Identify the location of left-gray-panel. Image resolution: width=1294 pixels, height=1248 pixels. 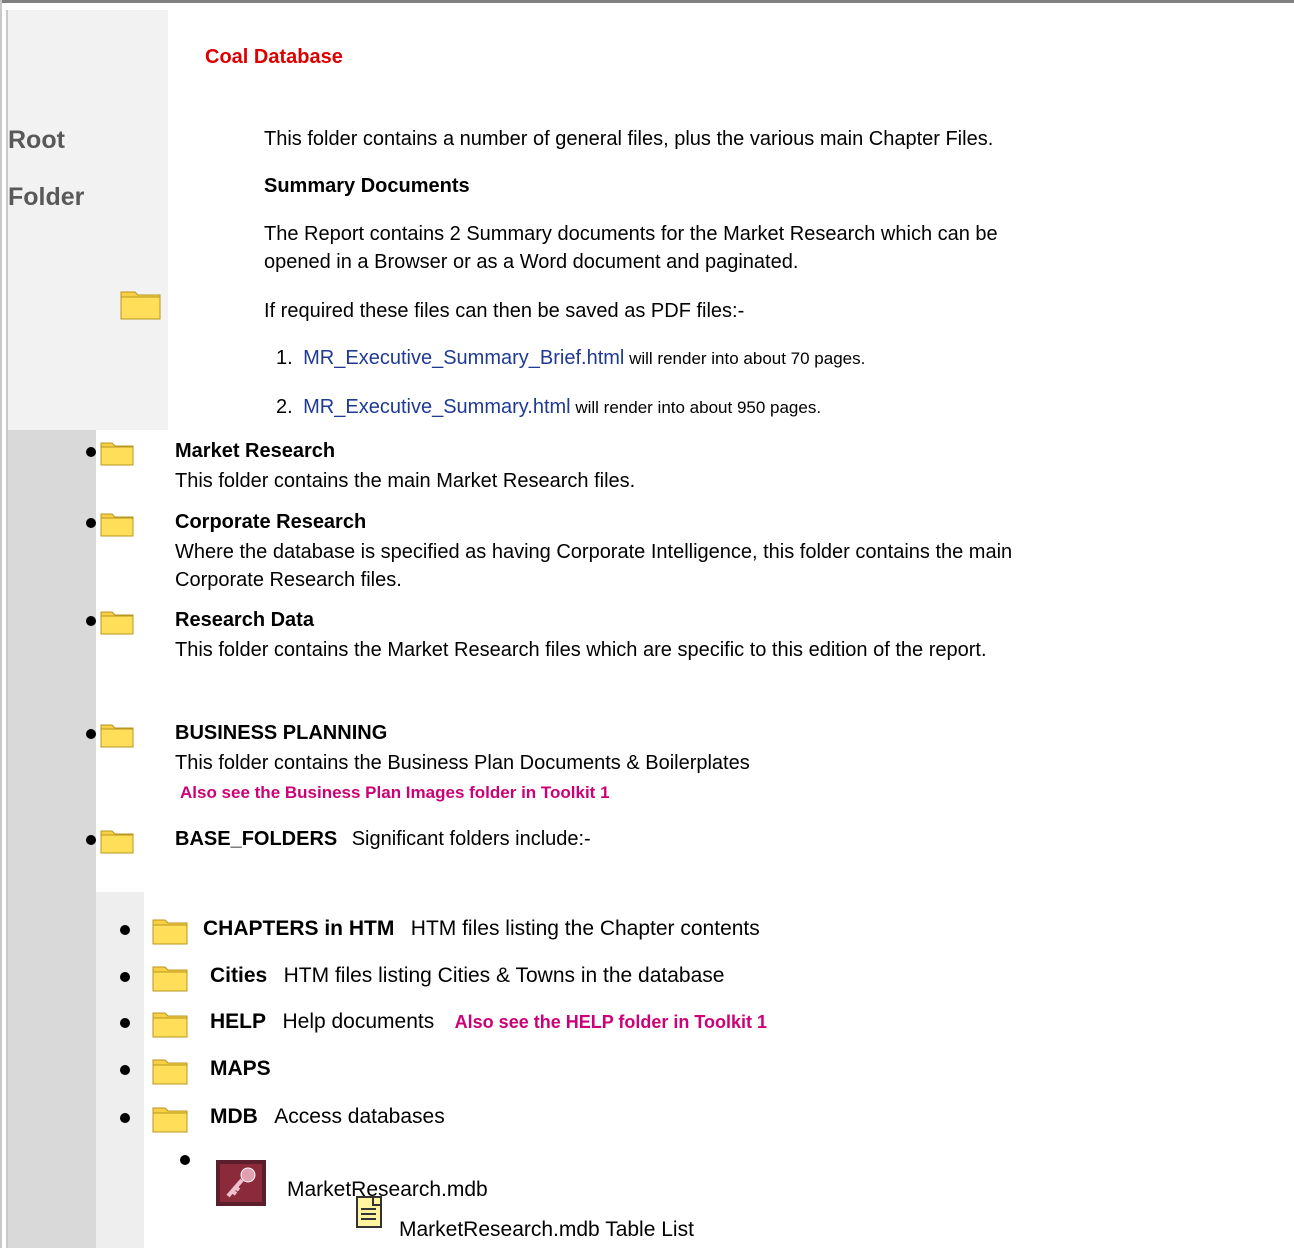
(52, 661).